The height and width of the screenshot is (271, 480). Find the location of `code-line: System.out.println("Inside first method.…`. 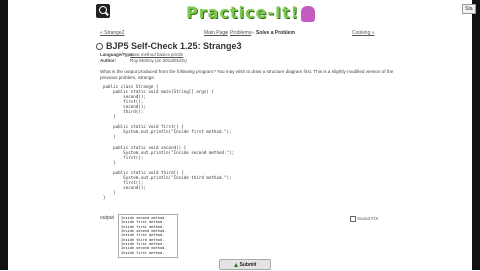

code-line: System.out.println("Inside first method.… is located at coordinates (167, 132).